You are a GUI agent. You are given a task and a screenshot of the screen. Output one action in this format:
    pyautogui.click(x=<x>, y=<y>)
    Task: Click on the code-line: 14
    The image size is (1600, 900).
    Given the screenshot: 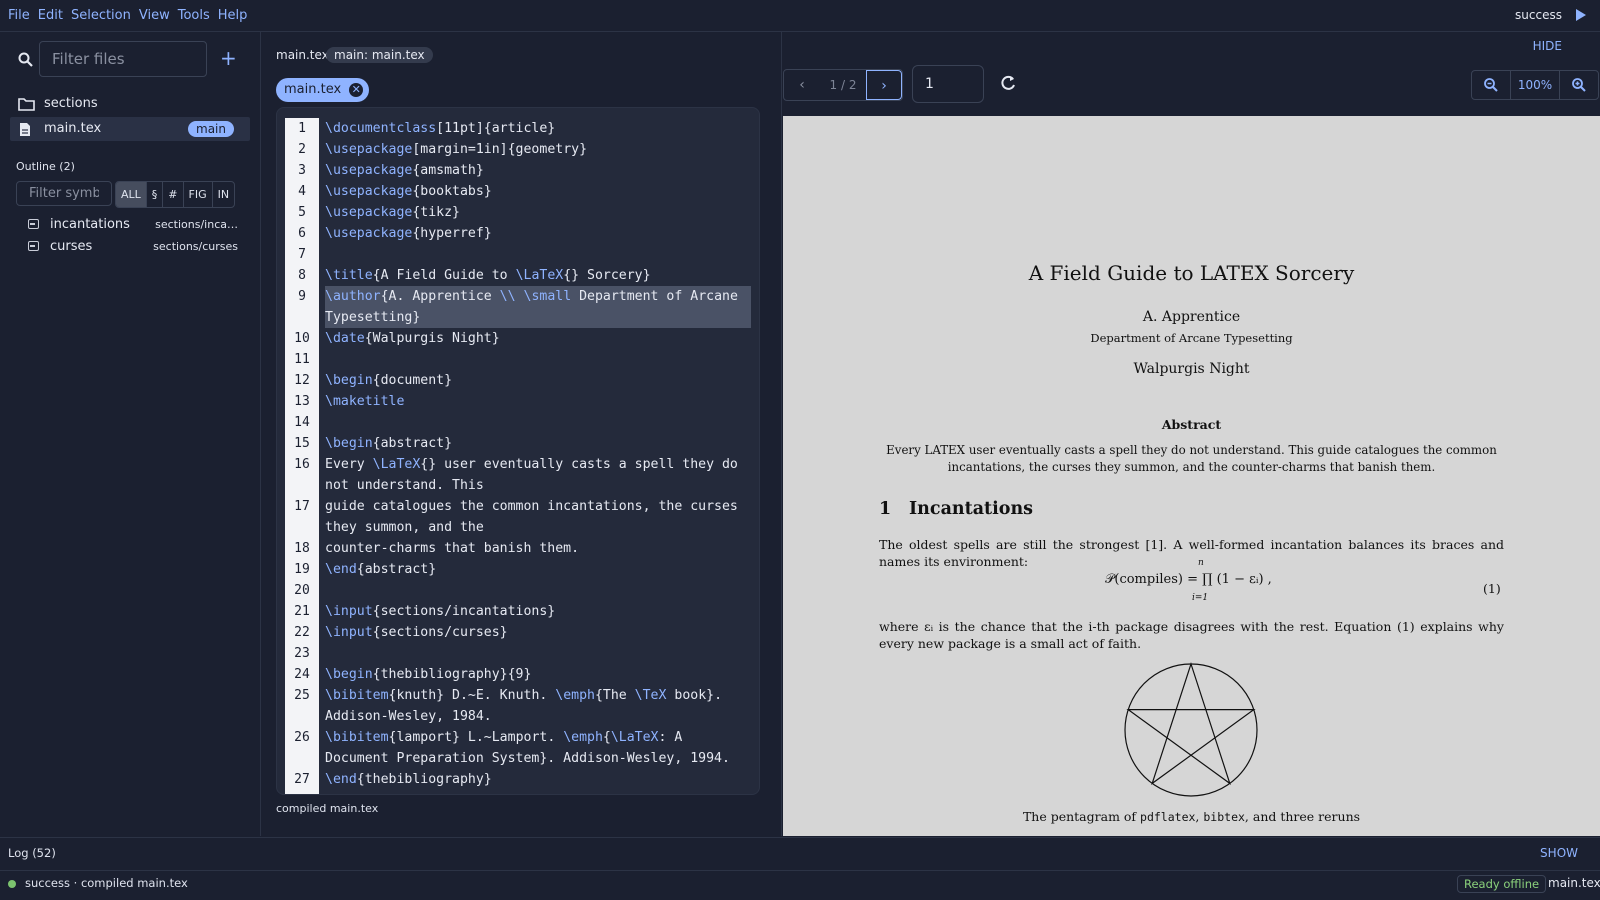 What is the action you would take?
    pyautogui.click(x=518, y=422)
    